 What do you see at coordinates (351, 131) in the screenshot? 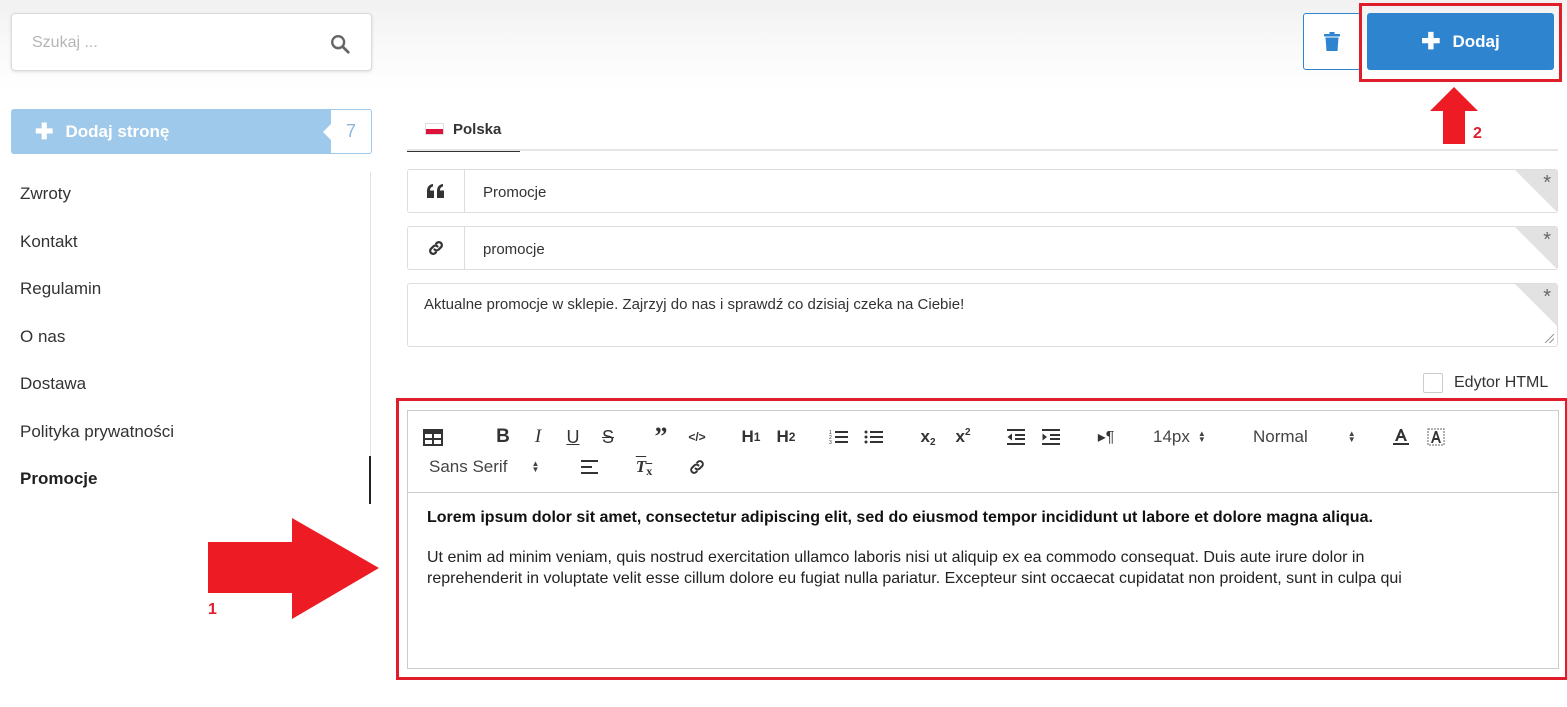
I see `page-count-badge: 7` at bounding box center [351, 131].